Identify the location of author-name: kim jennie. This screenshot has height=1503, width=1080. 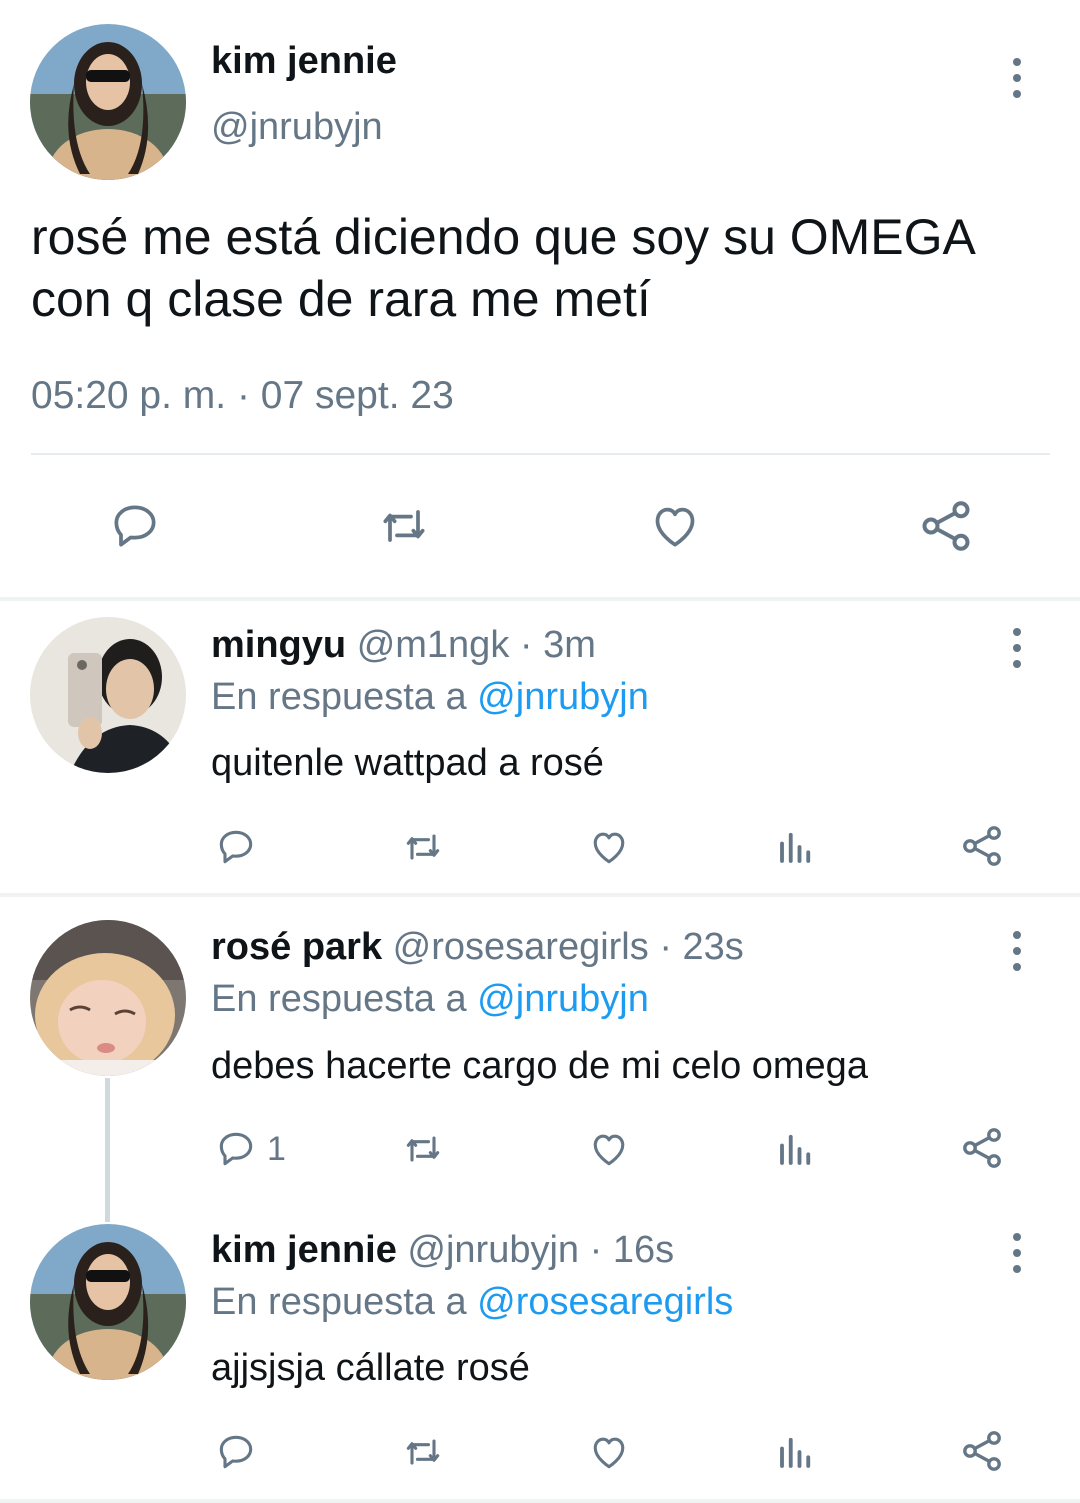
(304, 61).